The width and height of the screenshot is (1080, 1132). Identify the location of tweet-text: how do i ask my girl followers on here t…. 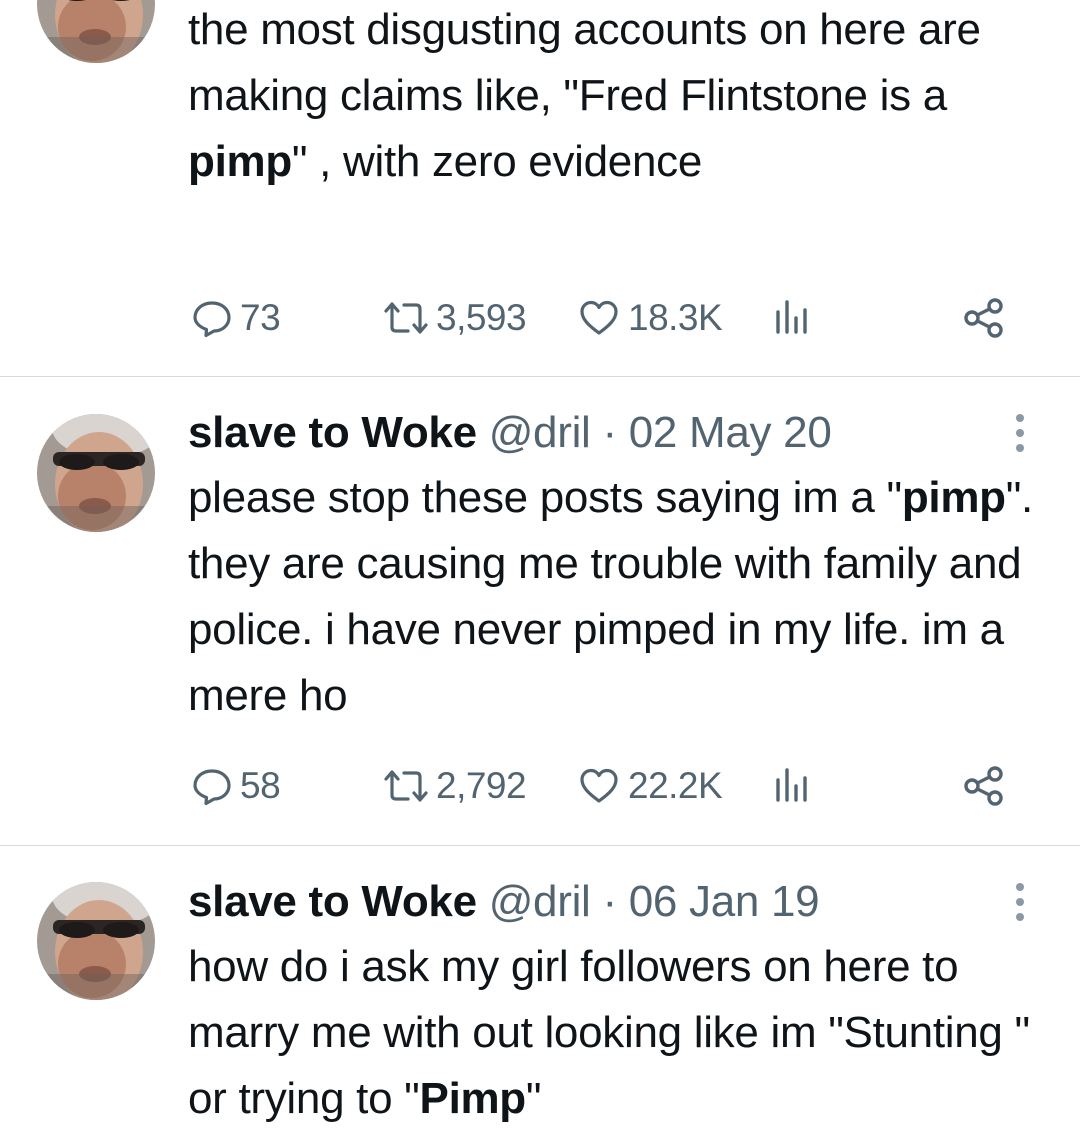
(623, 1033).